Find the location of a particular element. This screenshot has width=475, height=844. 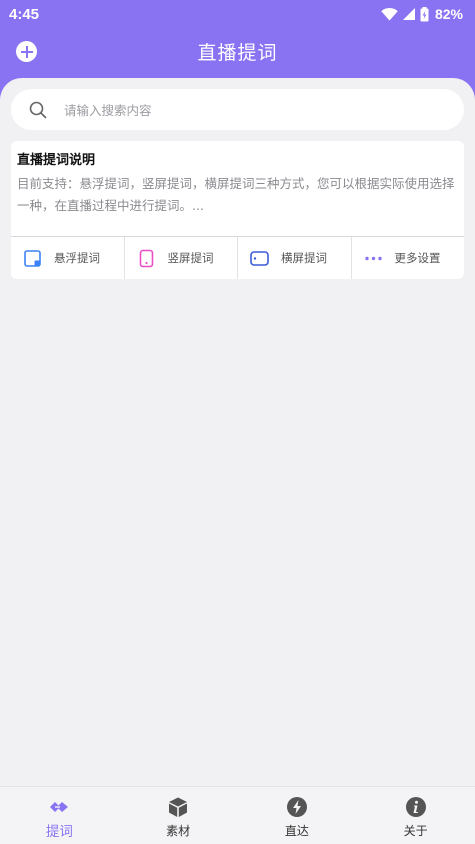

portrait-phone-icon is located at coordinates (146, 258).